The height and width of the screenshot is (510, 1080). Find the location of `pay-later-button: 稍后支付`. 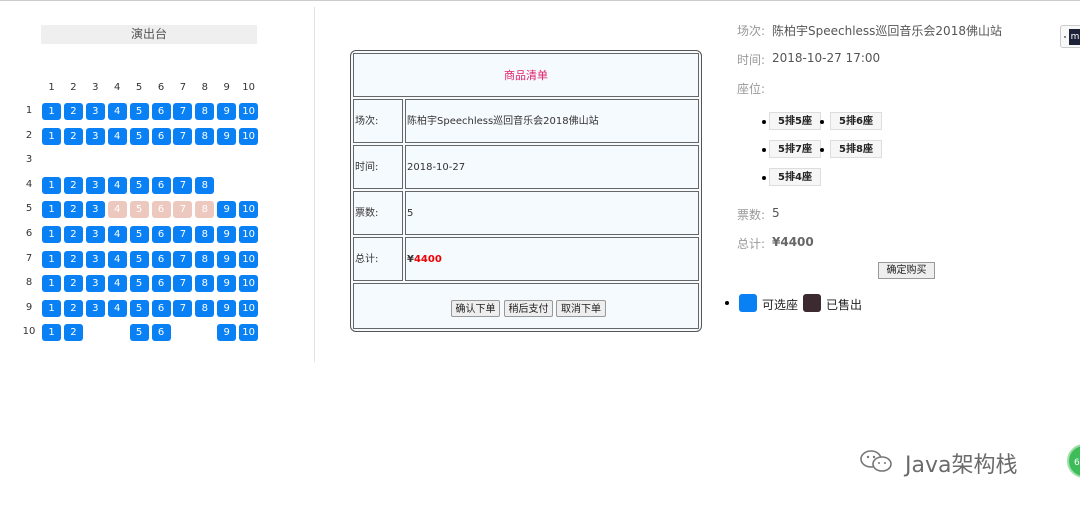

pay-later-button: 稍后支付 is located at coordinates (528, 308).